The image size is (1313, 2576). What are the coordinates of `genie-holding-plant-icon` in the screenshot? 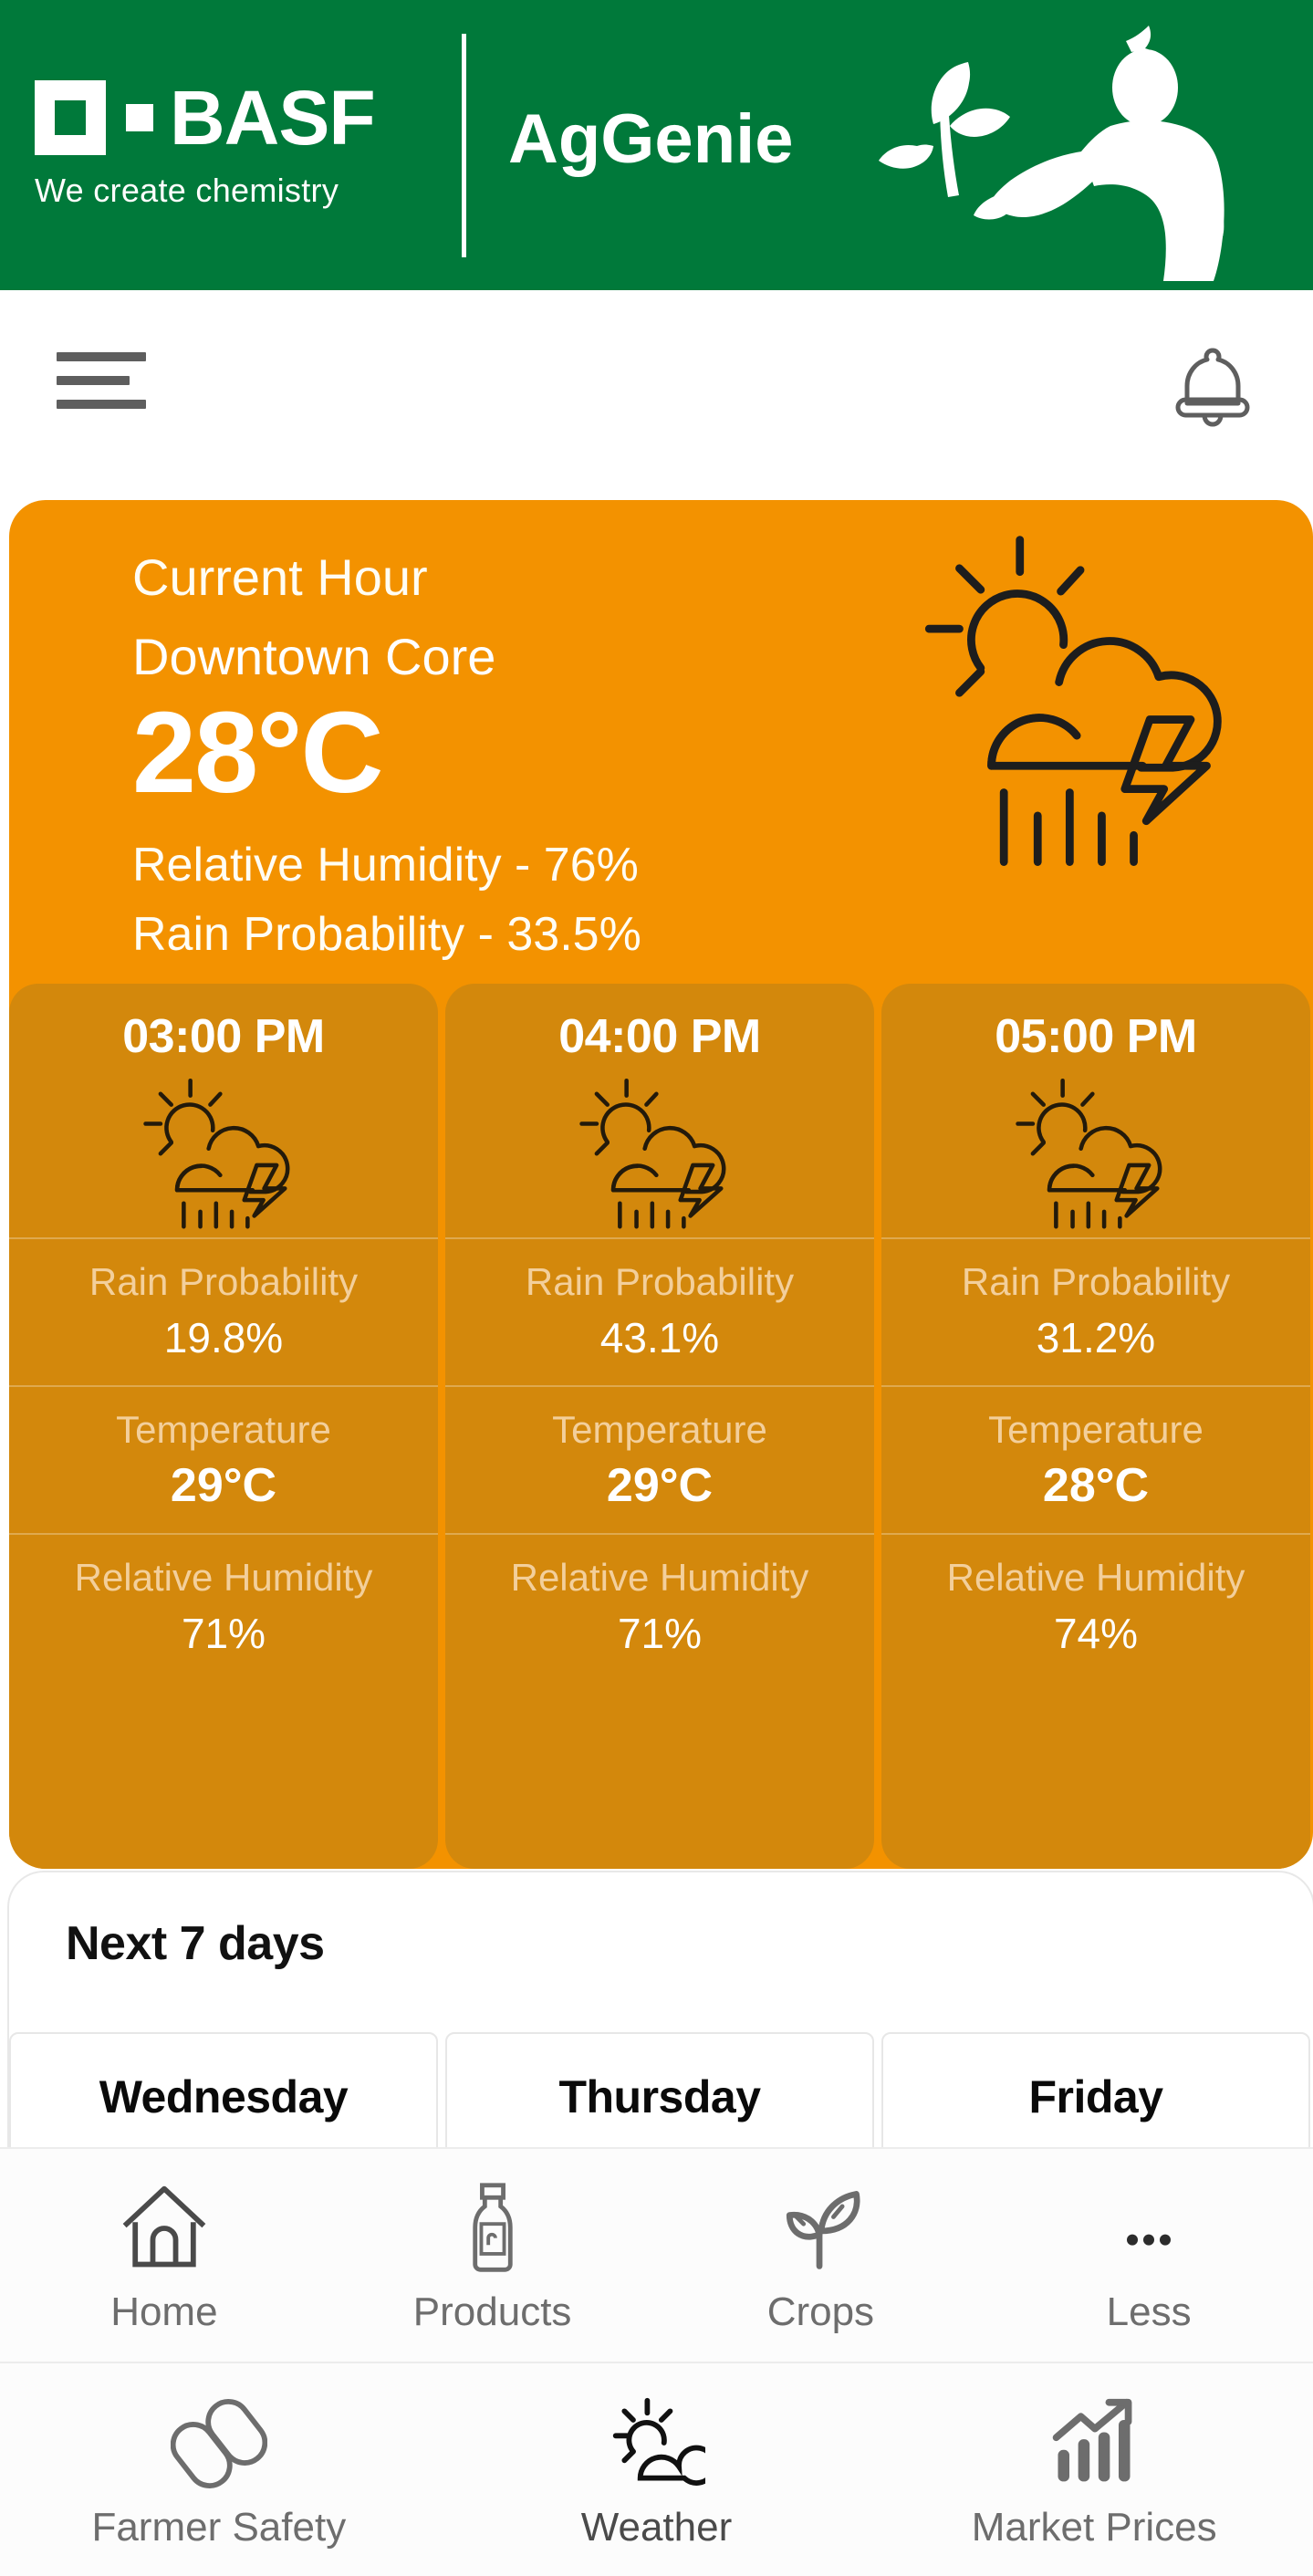 It's located at (1061, 148).